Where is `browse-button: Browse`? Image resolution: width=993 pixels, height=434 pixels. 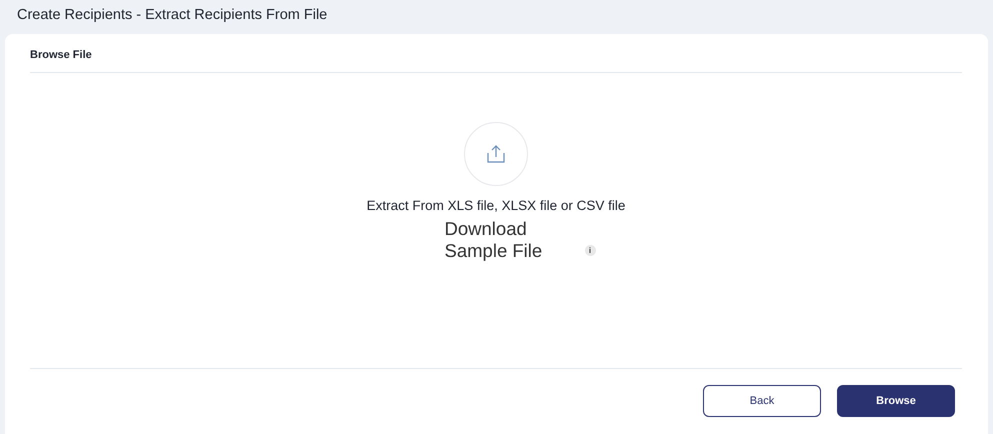 browse-button: Browse is located at coordinates (896, 401).